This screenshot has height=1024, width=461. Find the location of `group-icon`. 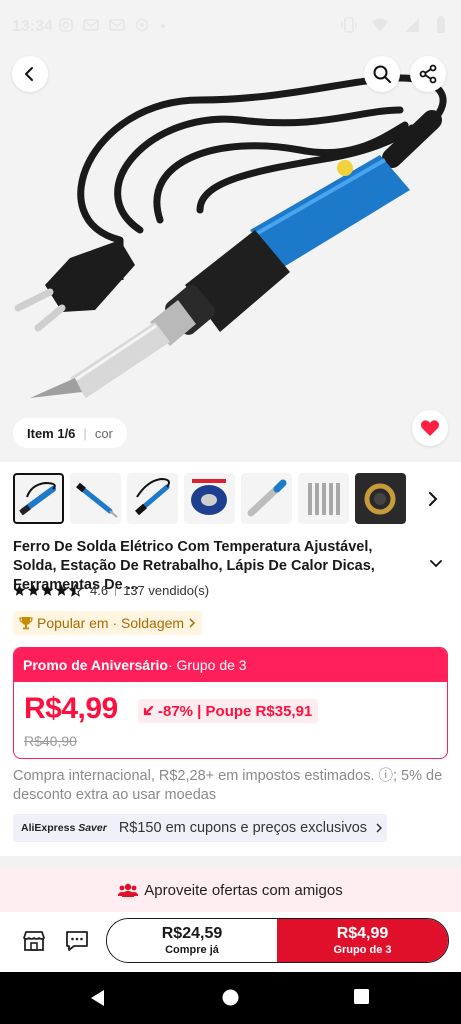

group-icon is located at coordinates (128, 890).